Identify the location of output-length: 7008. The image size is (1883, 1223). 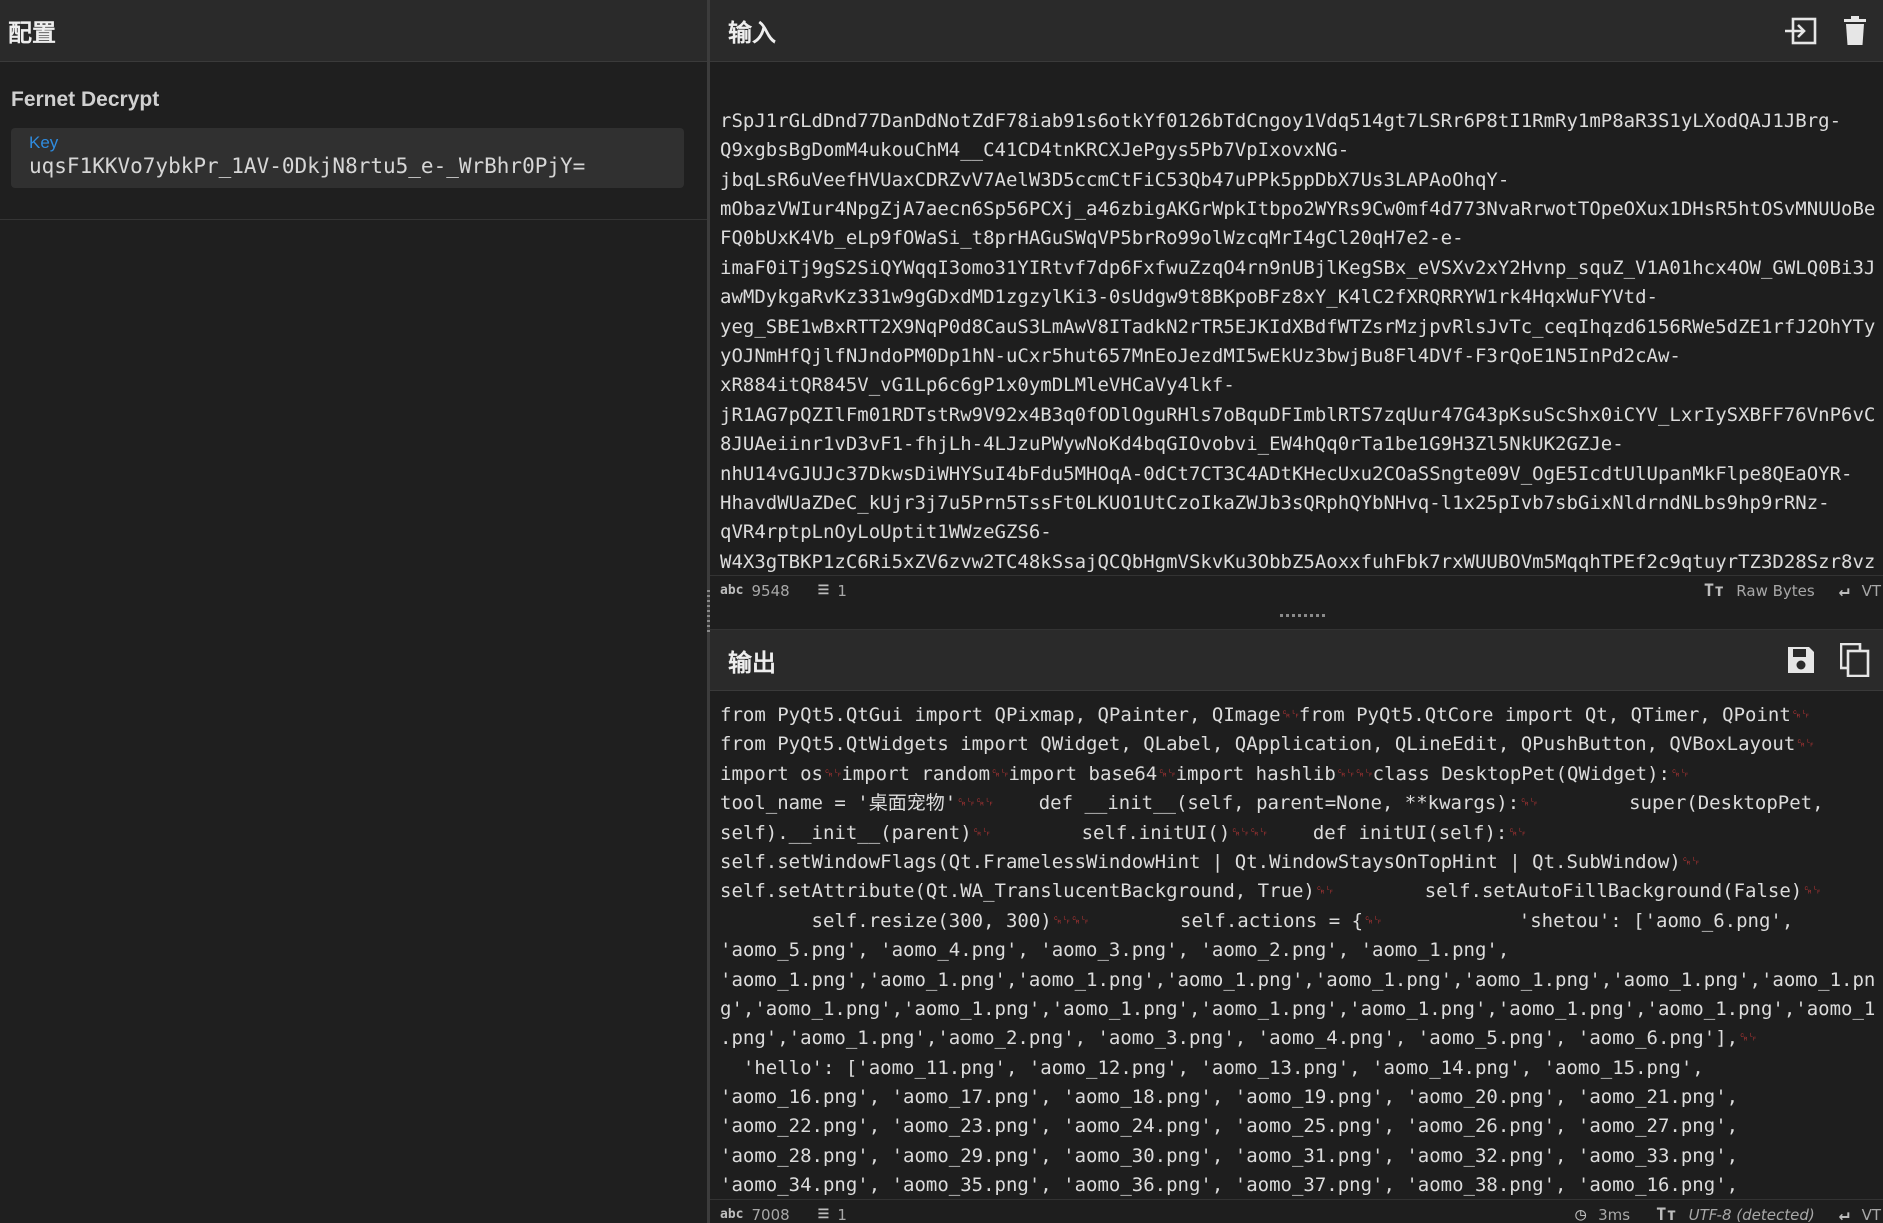
(770, 1214).